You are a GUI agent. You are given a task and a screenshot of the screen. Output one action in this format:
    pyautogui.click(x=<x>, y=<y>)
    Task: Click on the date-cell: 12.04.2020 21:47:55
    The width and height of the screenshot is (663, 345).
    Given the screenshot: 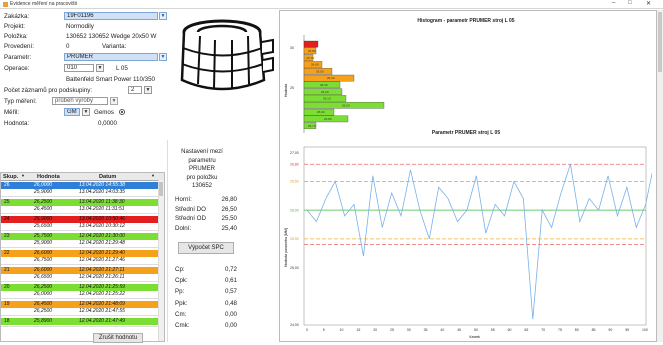 What is the action you would take?
    pyautogui.click(x=102, y=310)
    